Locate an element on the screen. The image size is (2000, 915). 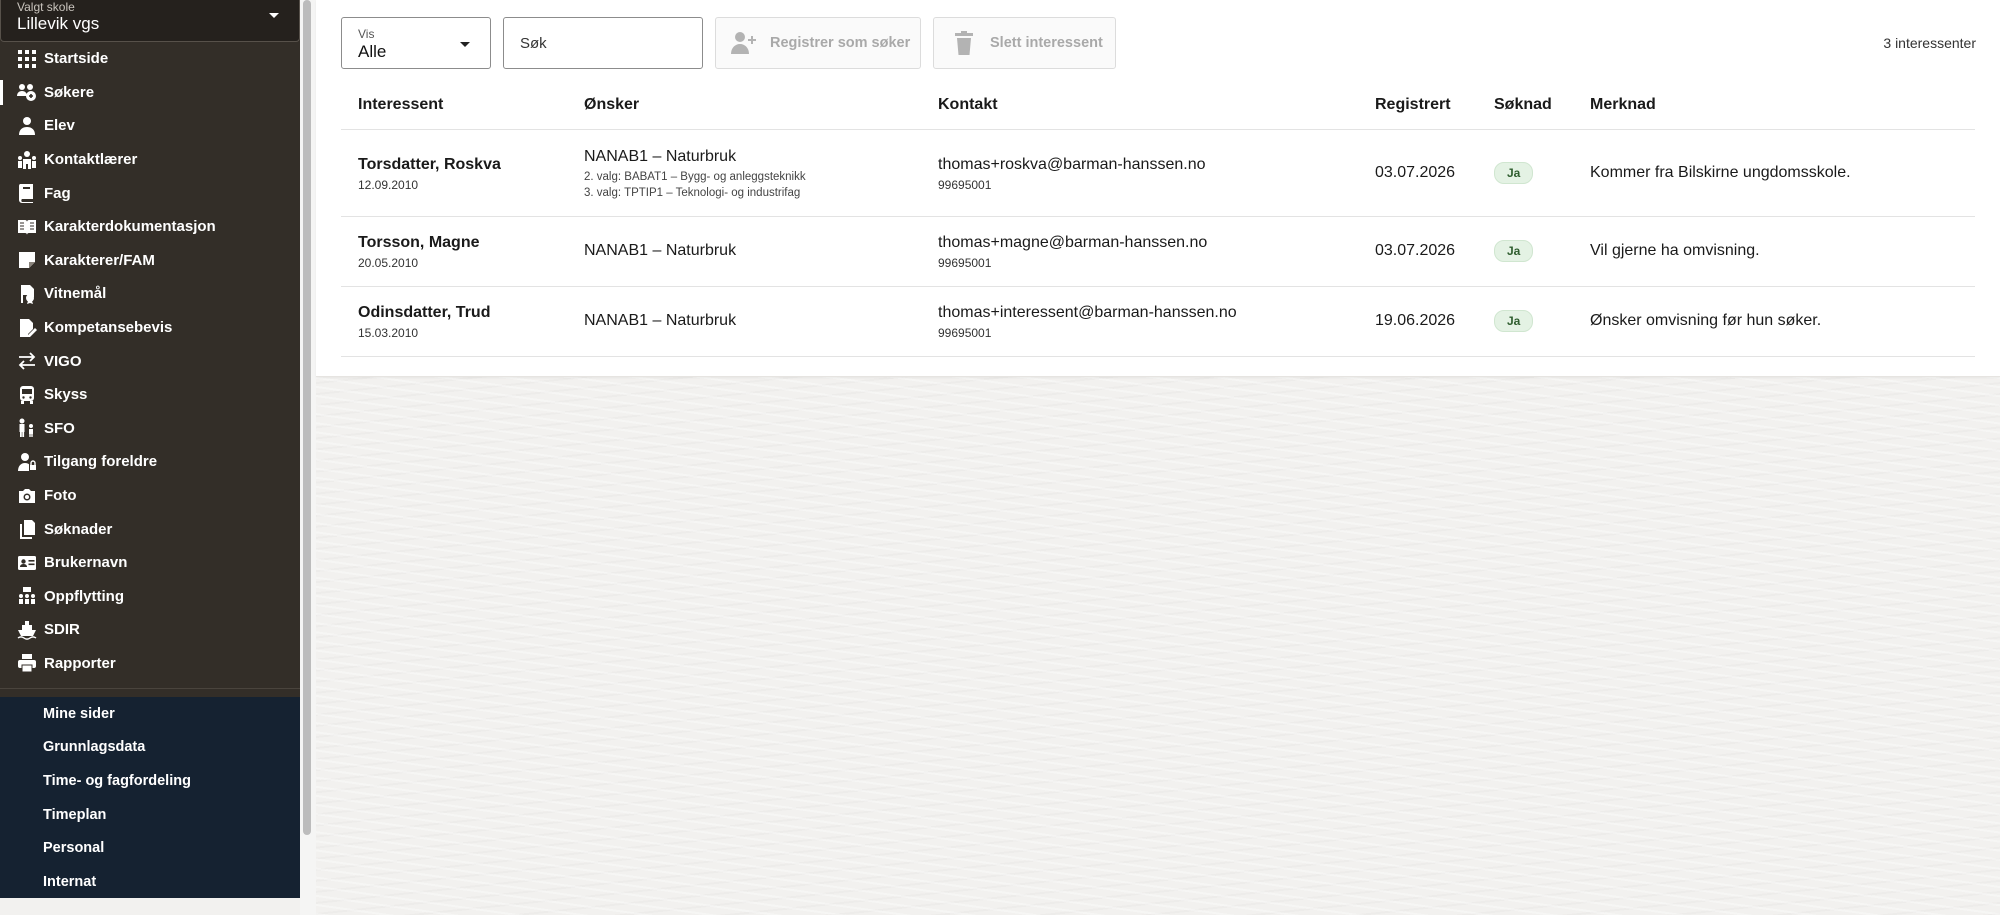
grid-icon is located at coordinates (27, 59).